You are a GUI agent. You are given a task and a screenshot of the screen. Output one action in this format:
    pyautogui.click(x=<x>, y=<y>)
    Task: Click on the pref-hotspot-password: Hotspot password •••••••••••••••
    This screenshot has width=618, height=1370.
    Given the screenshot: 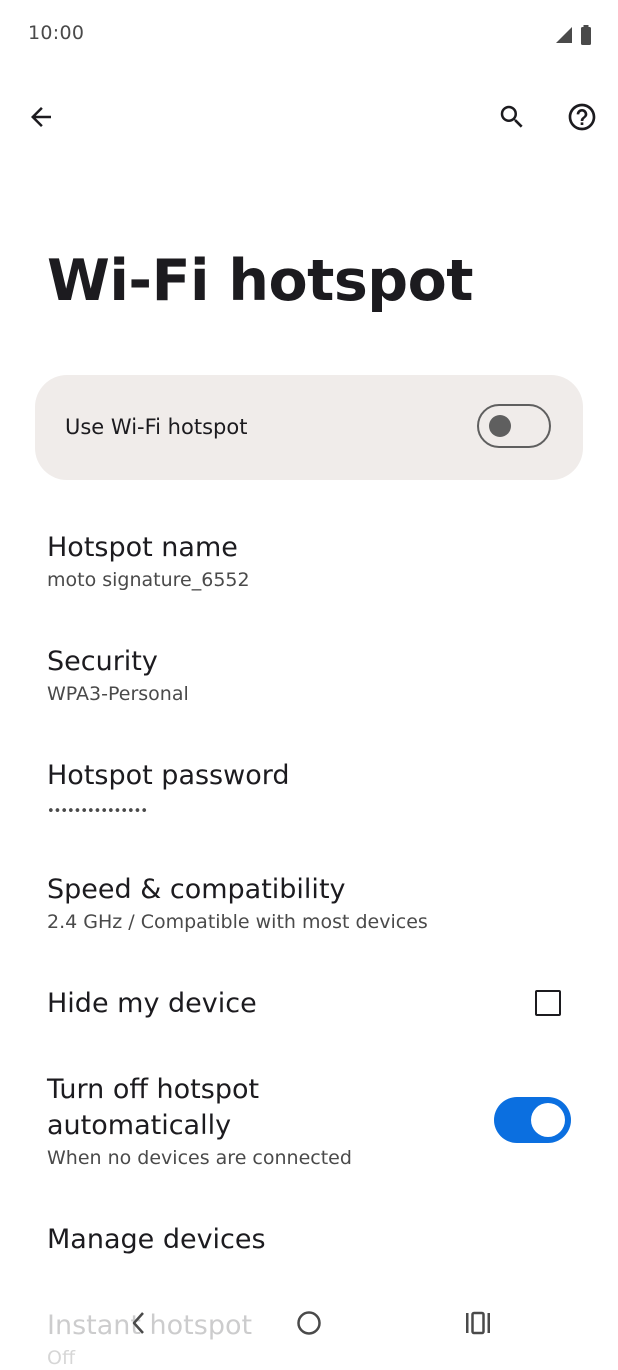 What is the action you would take?
    pyautogui.click(x=317, y=791)
    